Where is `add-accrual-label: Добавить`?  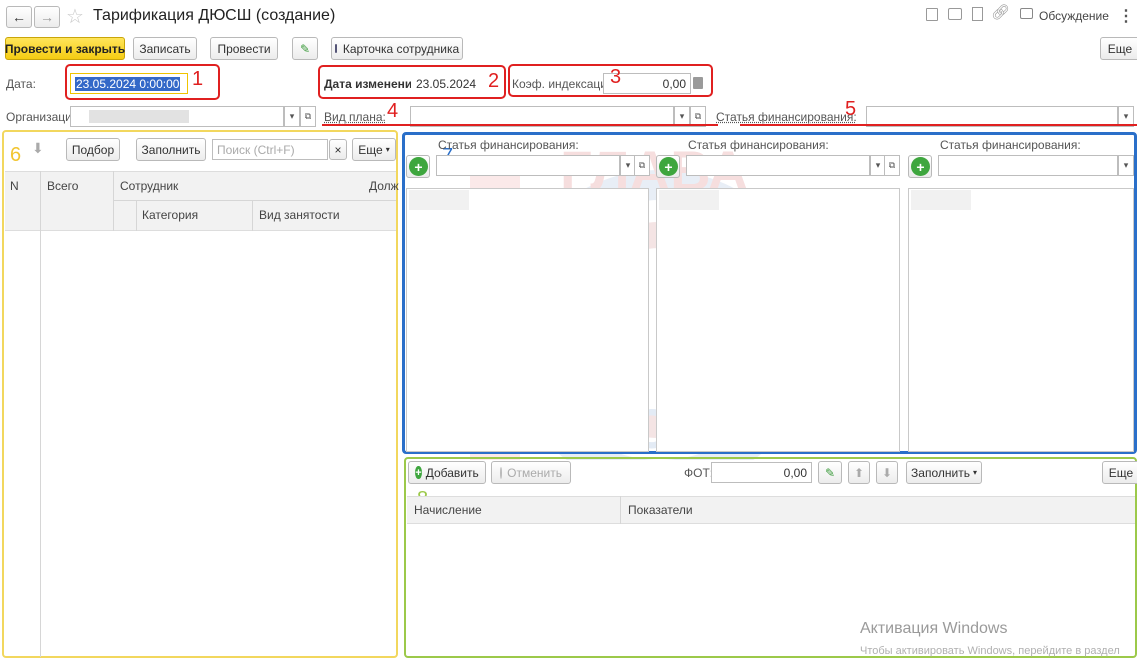 add-accrual-label: Добавить is located at coordinates (452, 472).